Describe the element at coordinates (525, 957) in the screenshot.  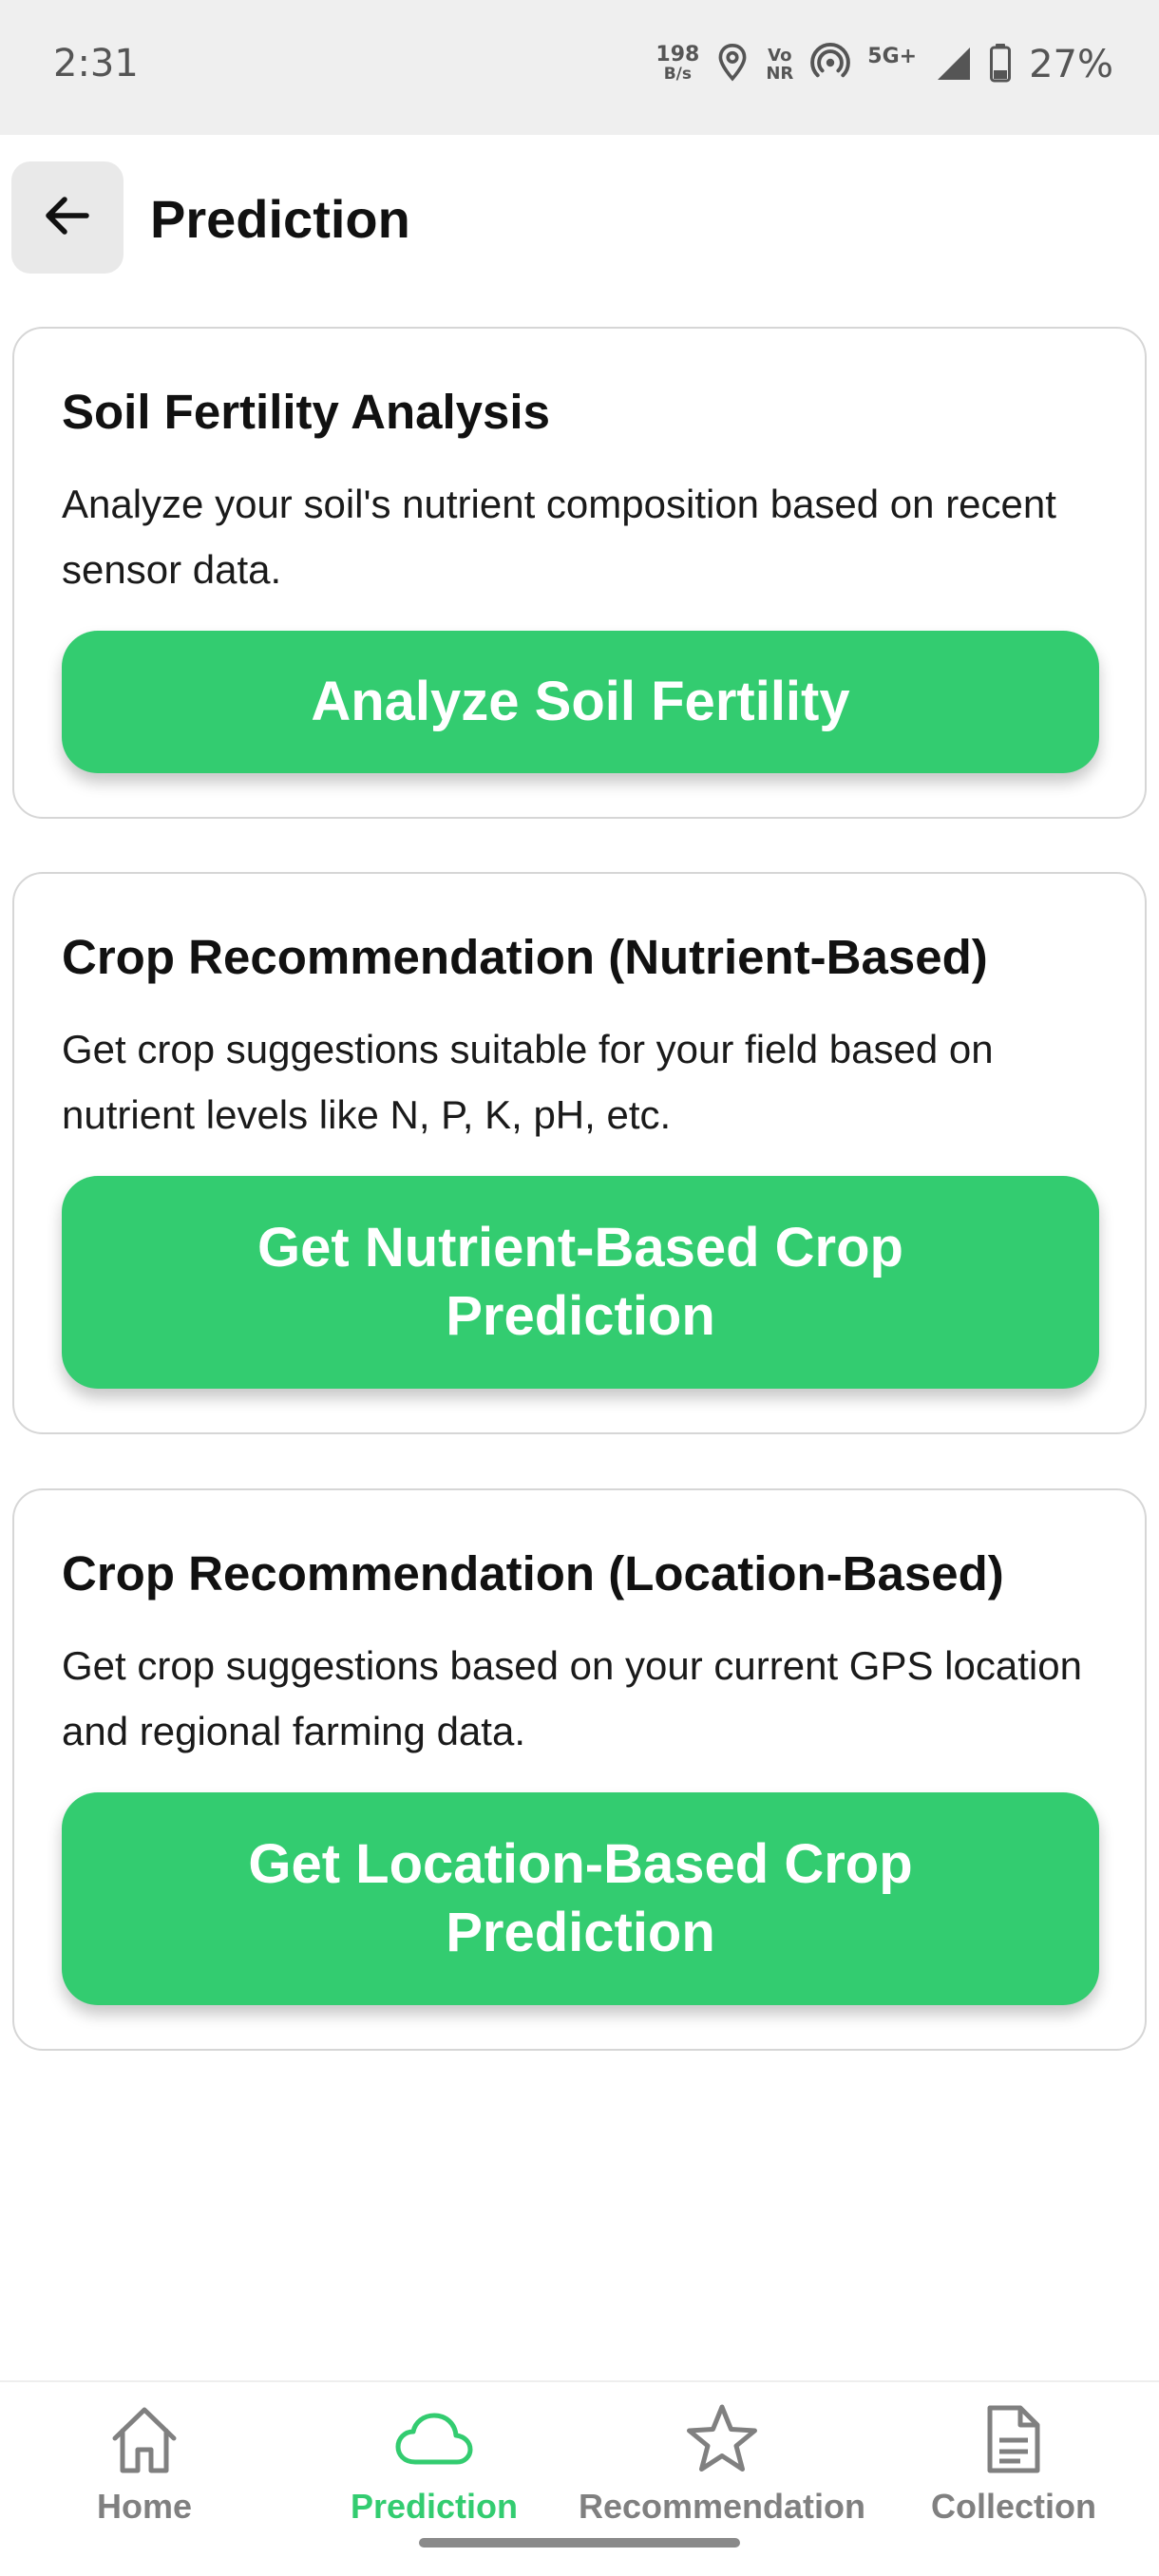
I see `card-title: Crop Recommendation (Nutrient-Based)` at that location.